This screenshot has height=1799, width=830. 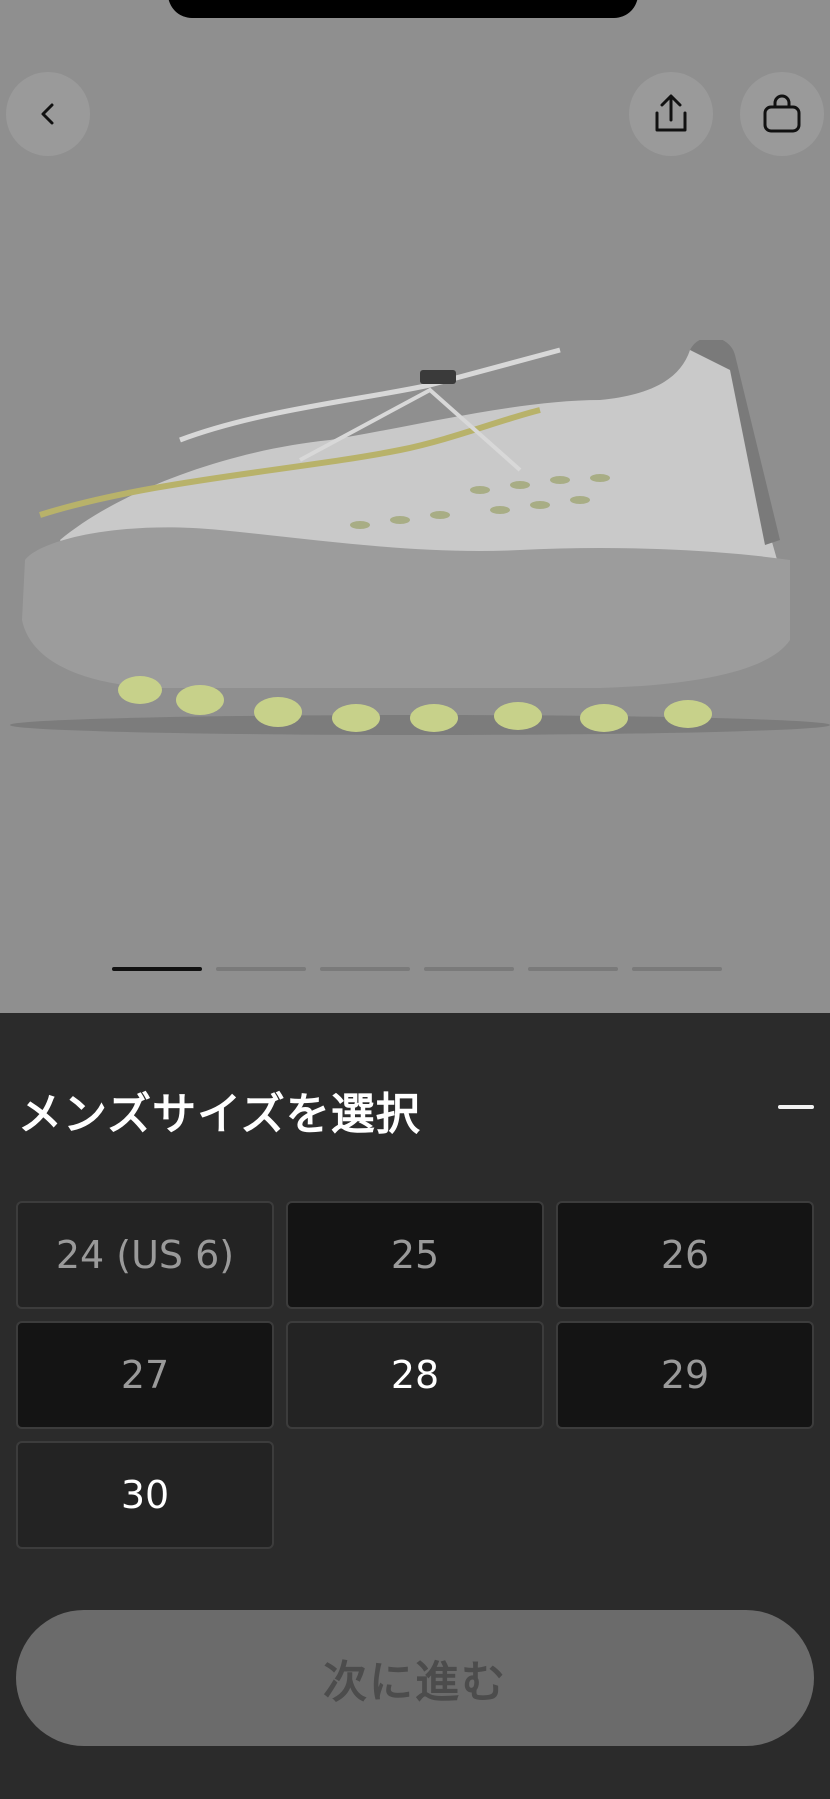 I want to click on chevron-left-icon, so click(x=47, y=114).